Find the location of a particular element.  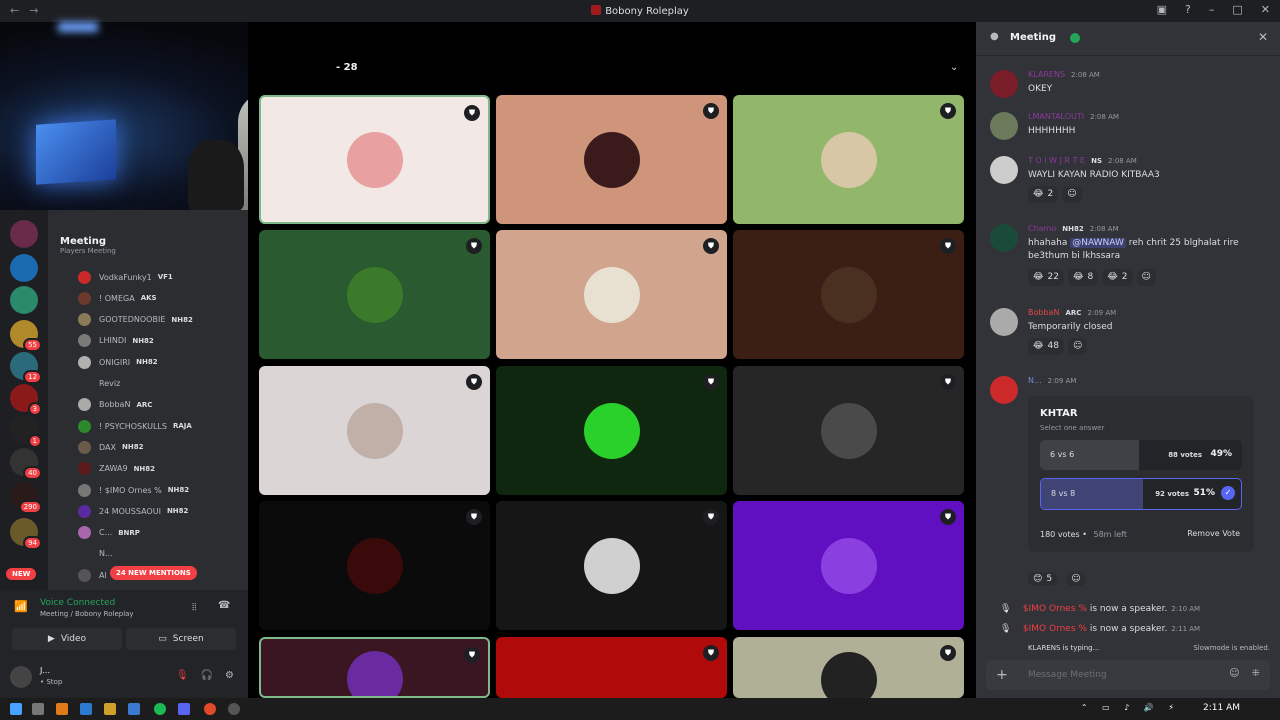

emoji-icon: ☺ is located at coordinates (1234, 673).